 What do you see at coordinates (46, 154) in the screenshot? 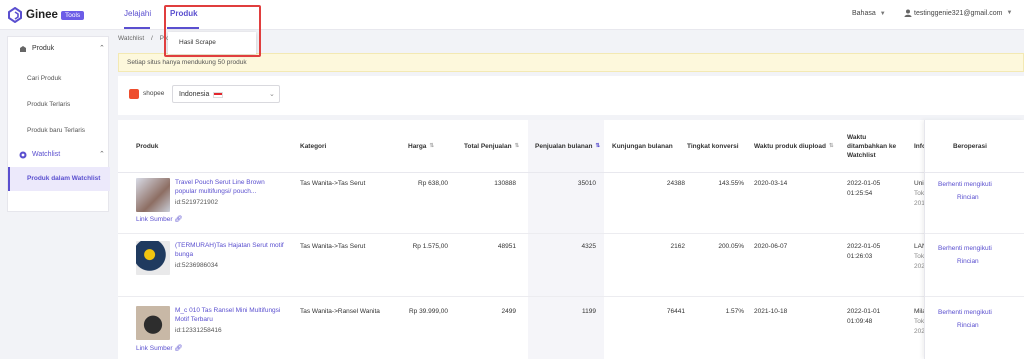
I see `sidebar-group-label: Watchlist` at bounding box center [46, 154].